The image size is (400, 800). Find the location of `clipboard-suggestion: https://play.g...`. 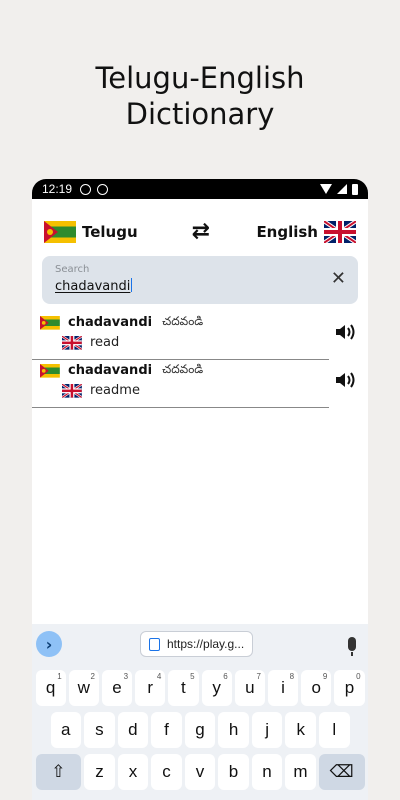

clipboard-suggestion: https://play.g... is located at coordinates (197, 644).